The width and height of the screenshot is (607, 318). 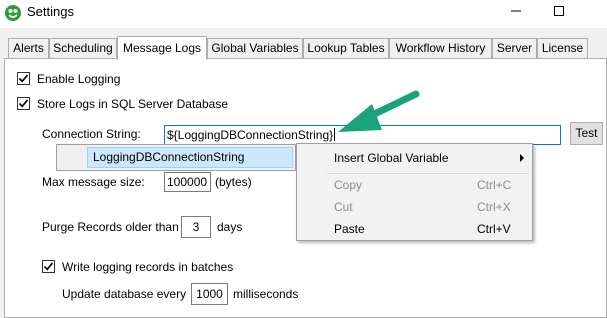 I want to click on write-batches-label: Write logging records in batches, so click(x=148, y=267).